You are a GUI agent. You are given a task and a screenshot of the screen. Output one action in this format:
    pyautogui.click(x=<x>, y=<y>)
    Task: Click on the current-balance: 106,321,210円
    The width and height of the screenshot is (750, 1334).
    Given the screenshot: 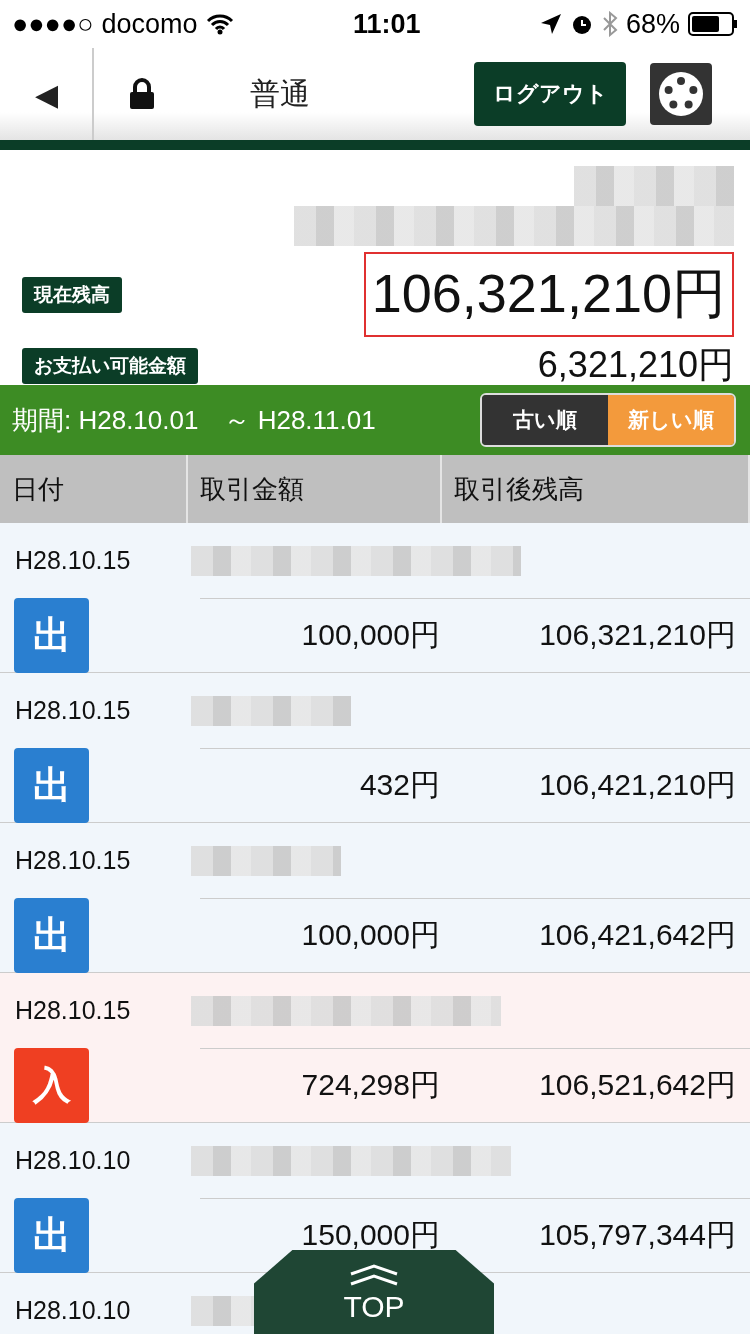 What is the action you would take?
    pyautogui.click(x=548, y=294)
    